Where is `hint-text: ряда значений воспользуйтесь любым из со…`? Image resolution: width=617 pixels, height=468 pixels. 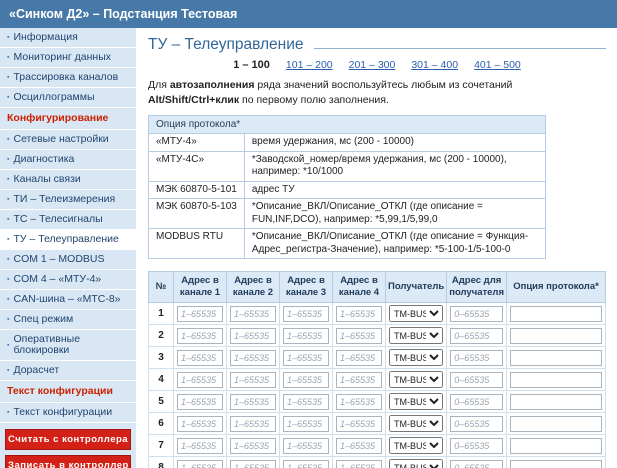
hint-text: ряда значений воспользуйтесь любым из со… is located at coordinates (383, 85).